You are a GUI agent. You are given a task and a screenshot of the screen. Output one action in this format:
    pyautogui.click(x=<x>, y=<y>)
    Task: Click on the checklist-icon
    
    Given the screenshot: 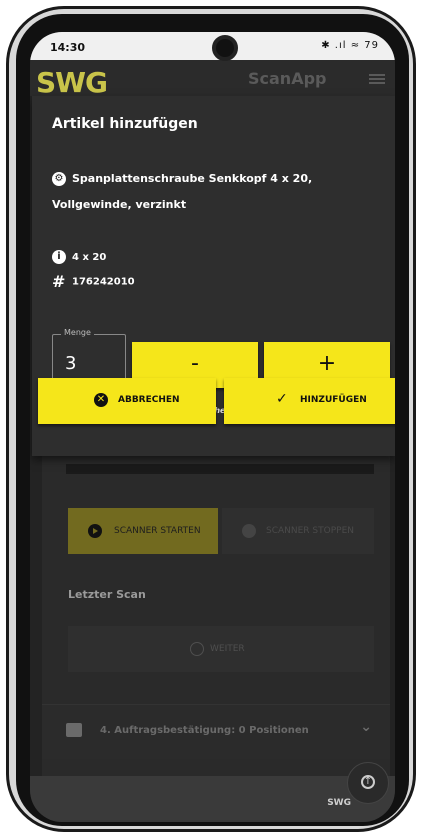 What is the action you would take?
    pyautogui.click(x=74, y=730)
    